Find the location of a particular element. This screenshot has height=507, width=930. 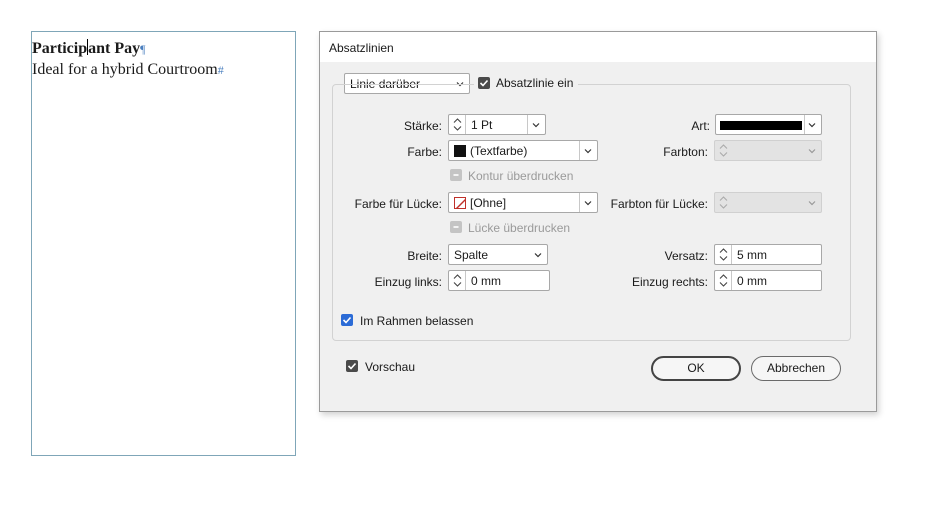

end-of-story-mark: # is located at coordinates (220, 70).